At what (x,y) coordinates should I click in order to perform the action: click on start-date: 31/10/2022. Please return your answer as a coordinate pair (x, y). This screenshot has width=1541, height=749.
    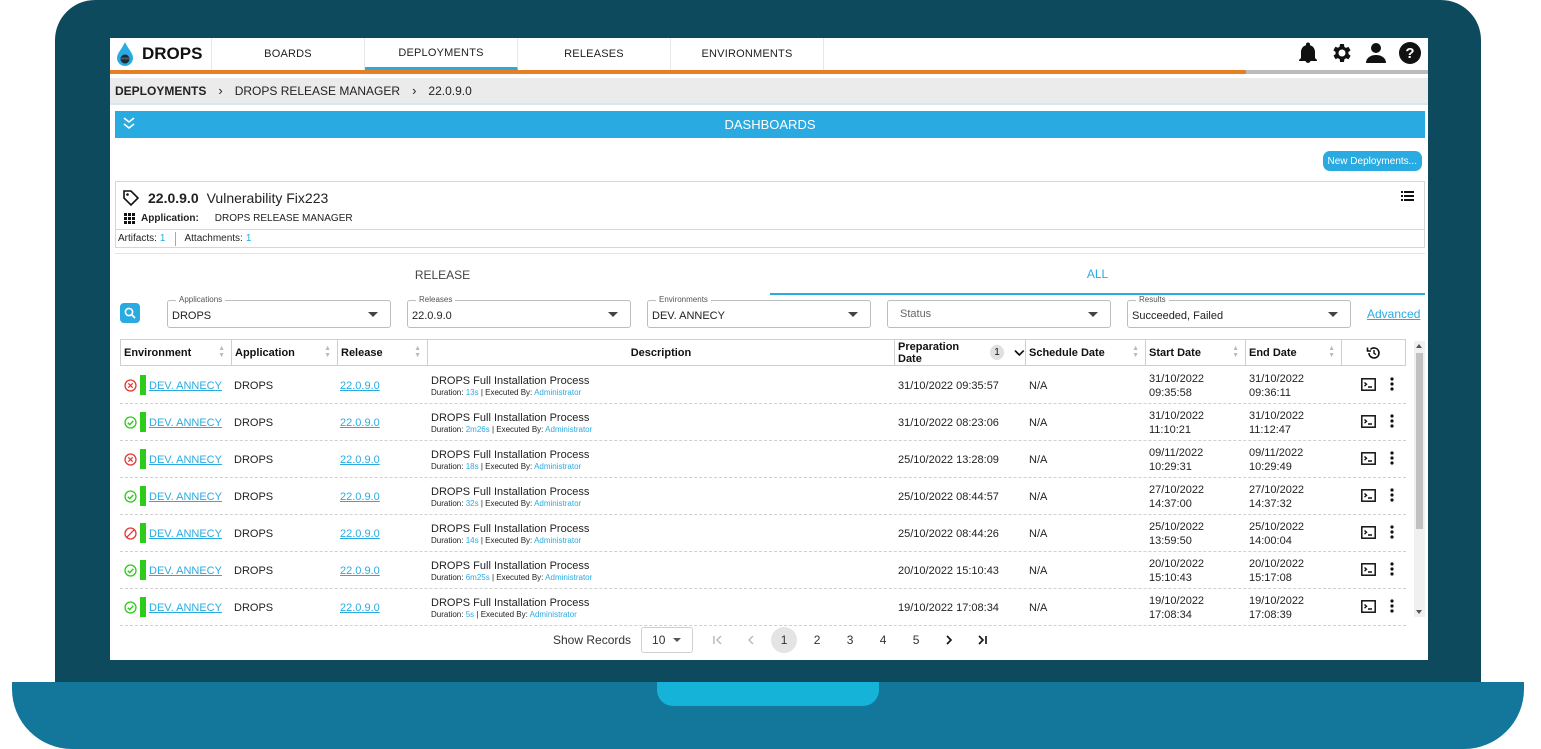
    Looking at the image, I should click on (1177, 415).